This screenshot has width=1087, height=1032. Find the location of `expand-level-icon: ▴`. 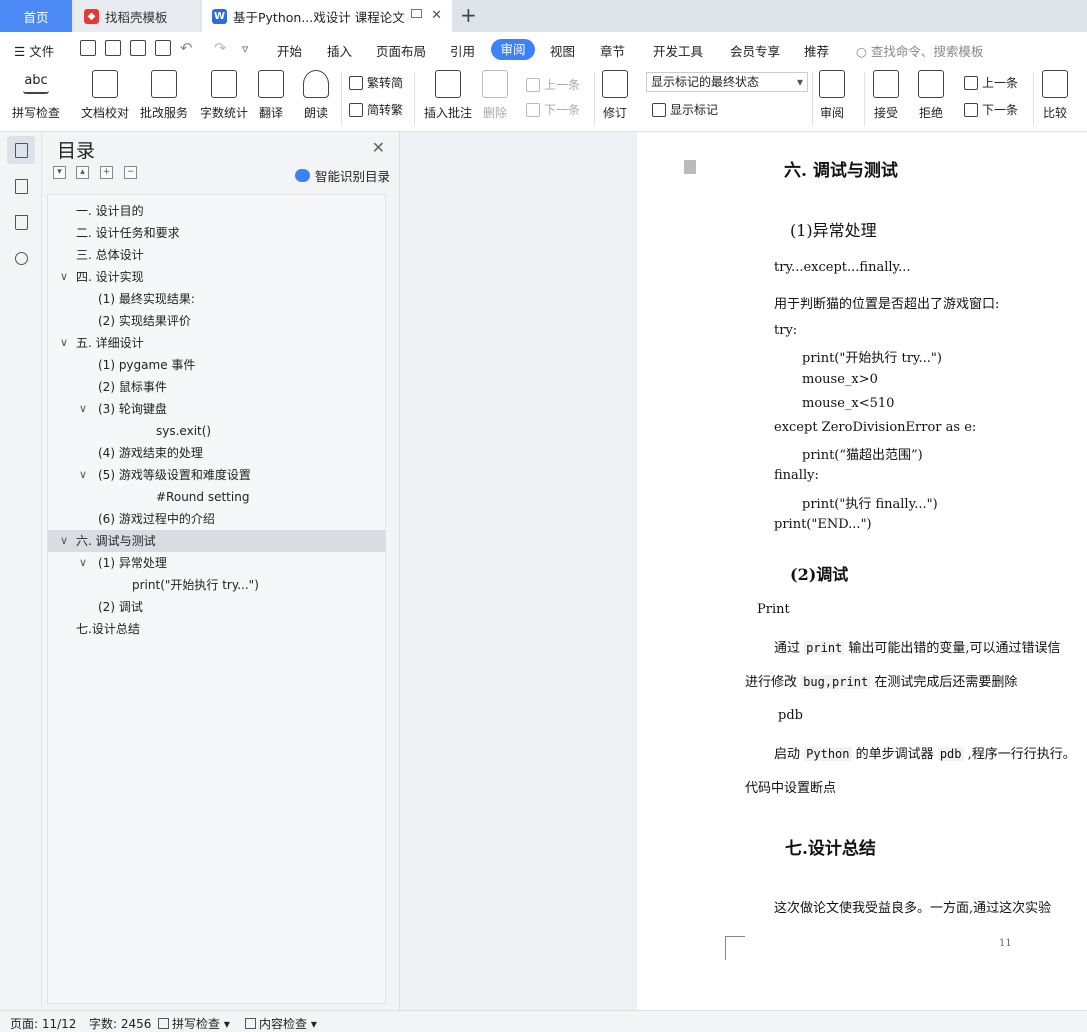

expand-level-icon: ▴ is located at coordinates (82, 172).